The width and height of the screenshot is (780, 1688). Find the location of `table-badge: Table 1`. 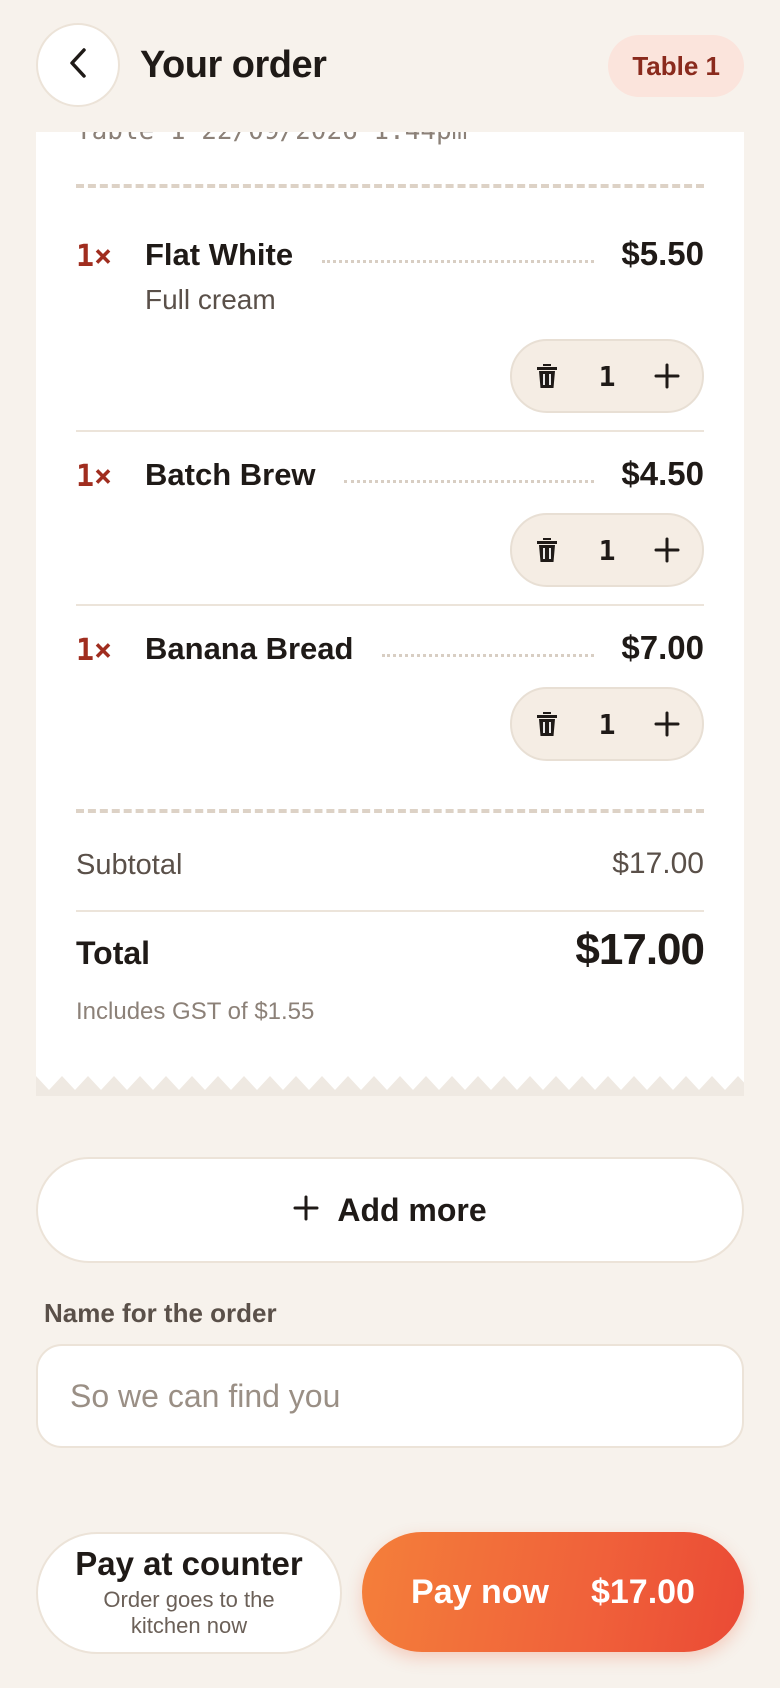

table-badge: Table 1 is located at coordinates (676, 66).